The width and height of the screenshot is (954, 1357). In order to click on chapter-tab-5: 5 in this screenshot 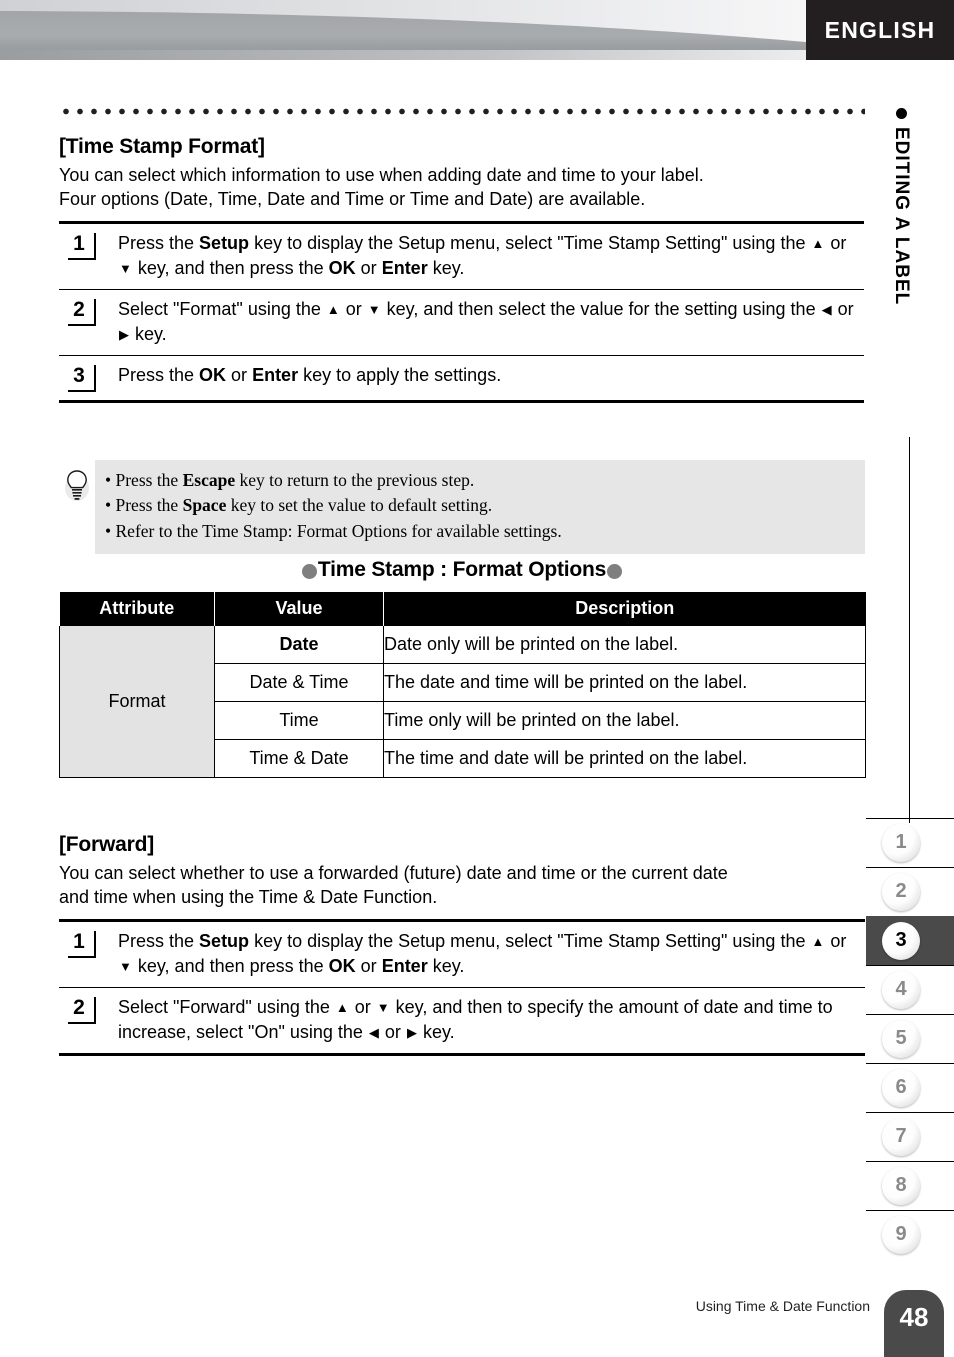, I will do `click(910, 1038)`.